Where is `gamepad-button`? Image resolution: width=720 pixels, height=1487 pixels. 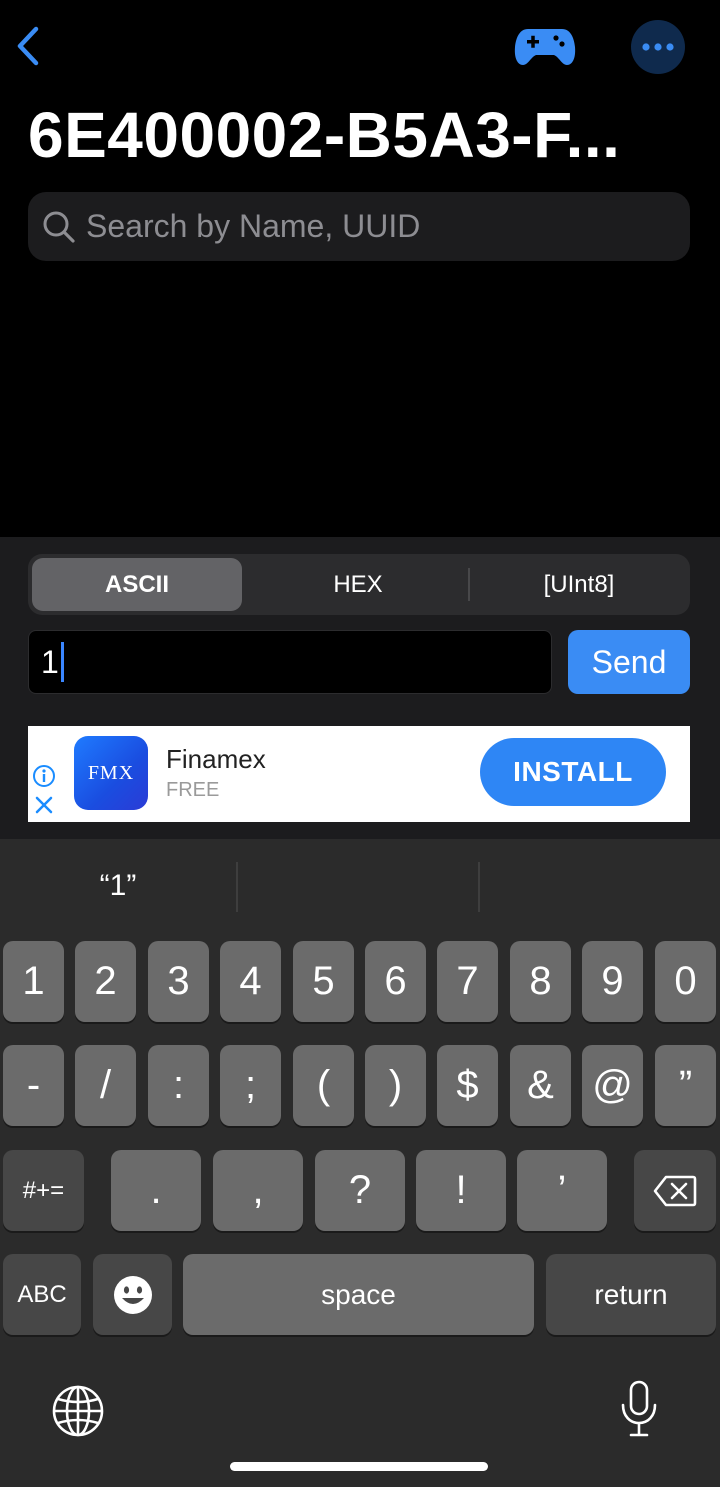
gamepad-button is located at coordinates (545, 47).